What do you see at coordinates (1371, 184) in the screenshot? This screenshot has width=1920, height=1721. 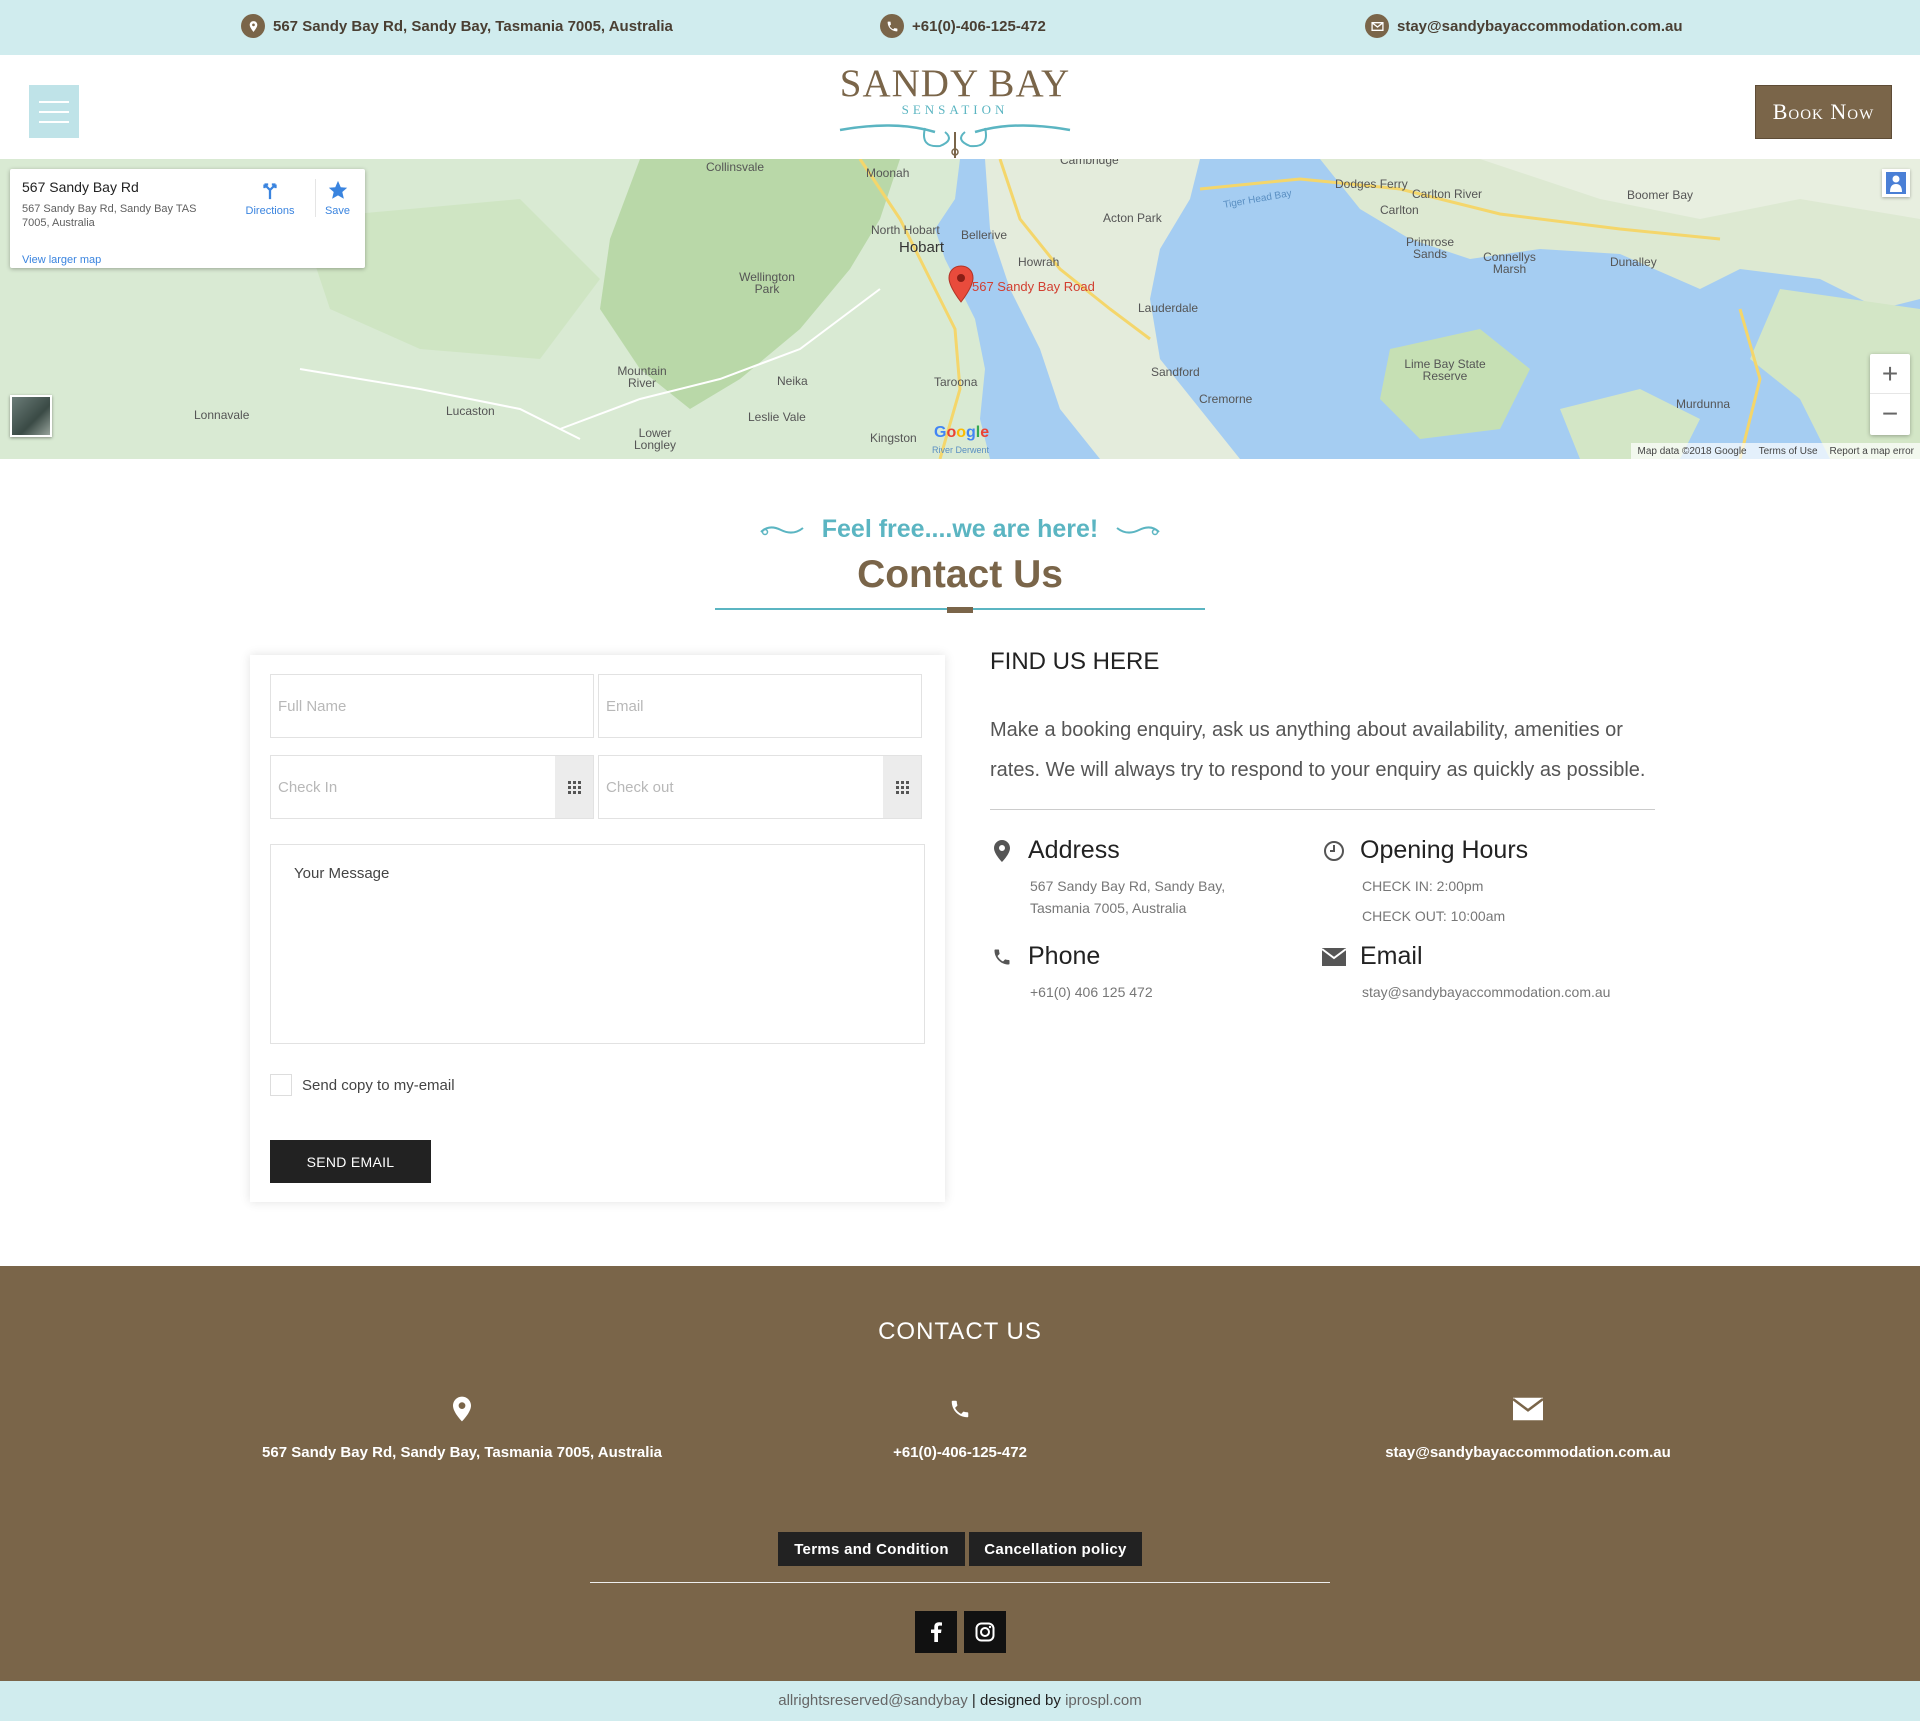 I see `map-place-label: Dodges Ferry` at bounding box center [1371, 184].